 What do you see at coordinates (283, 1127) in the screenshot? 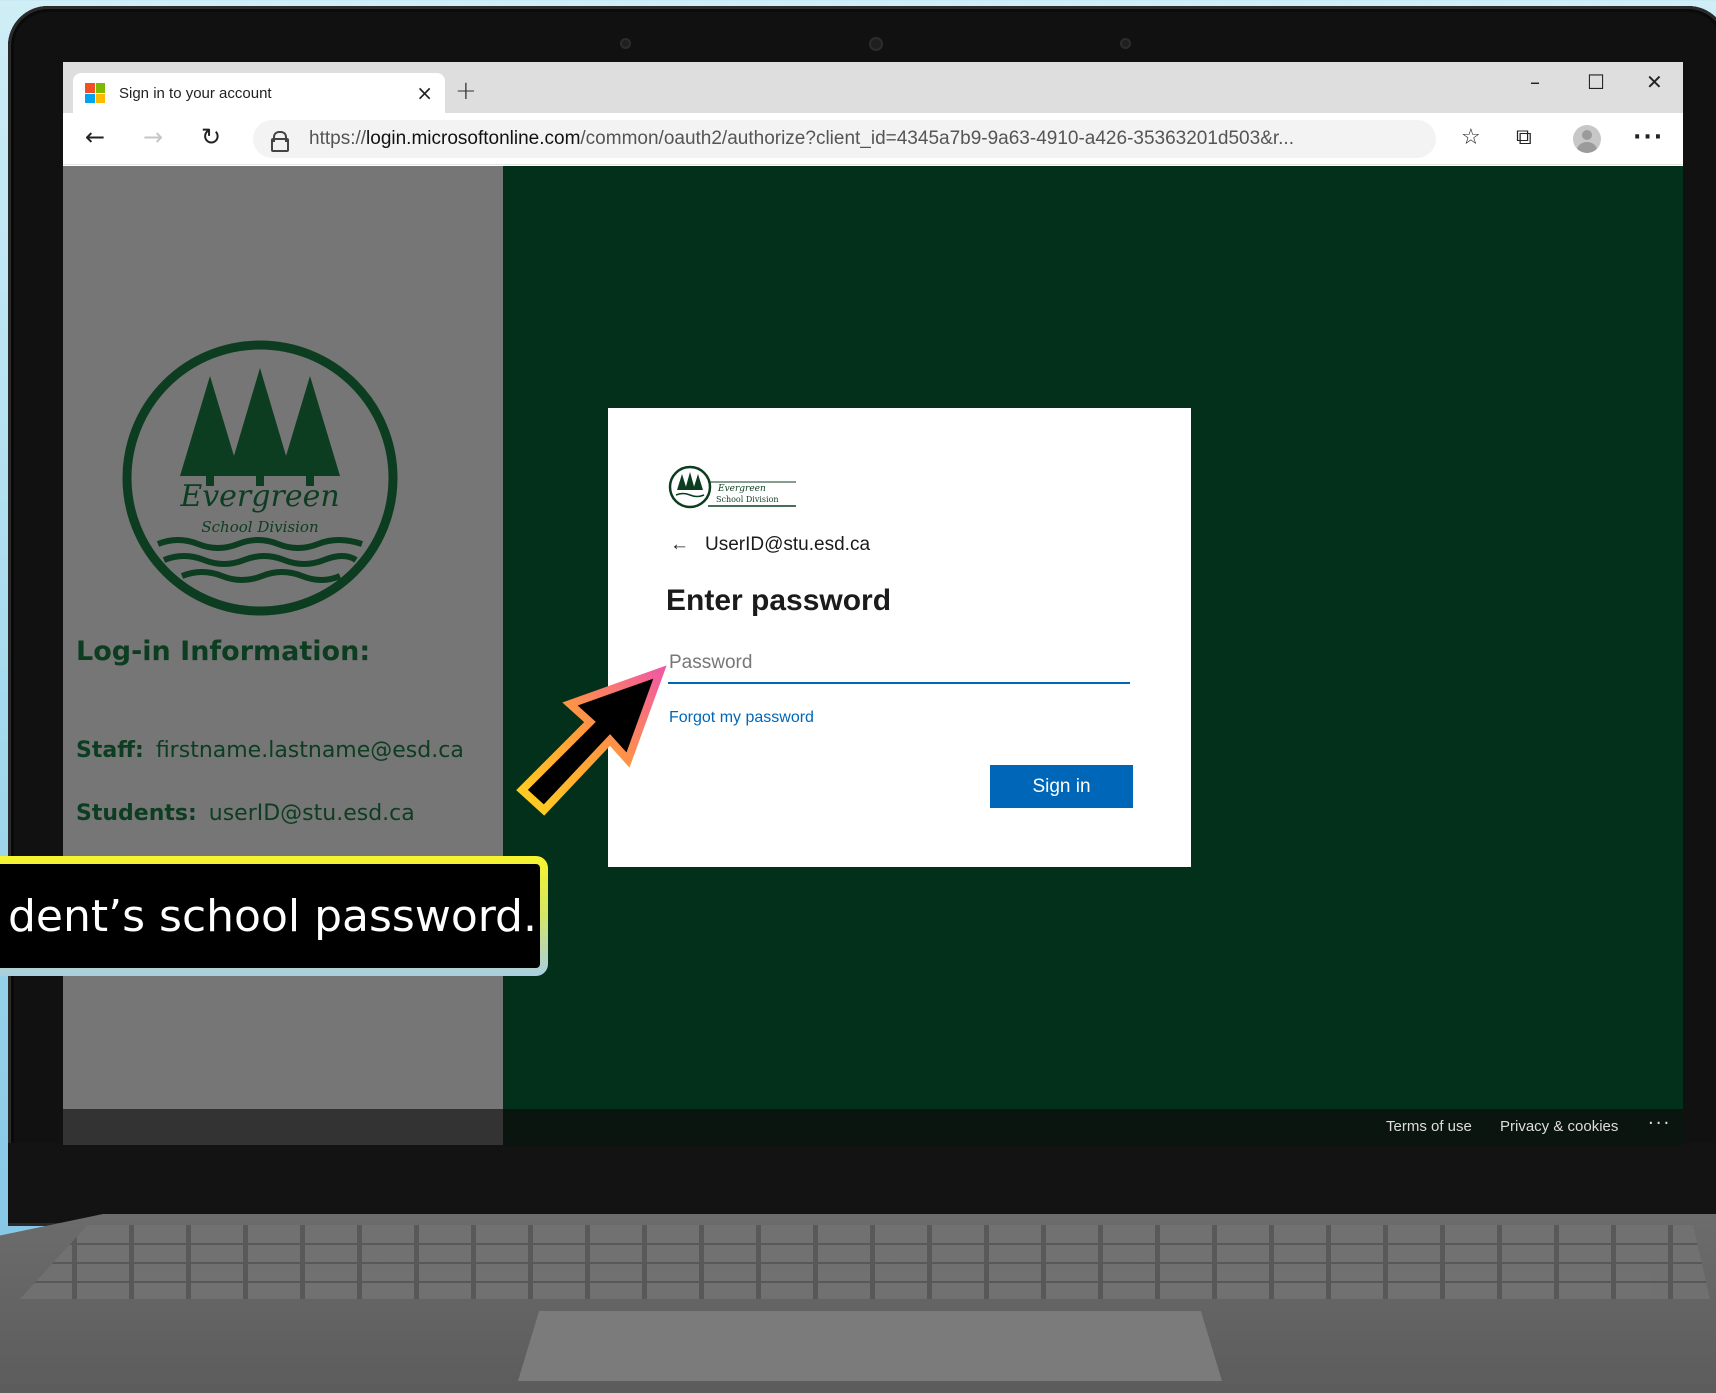
I see `footer-left-strip` at bounding box center [283, 1127].